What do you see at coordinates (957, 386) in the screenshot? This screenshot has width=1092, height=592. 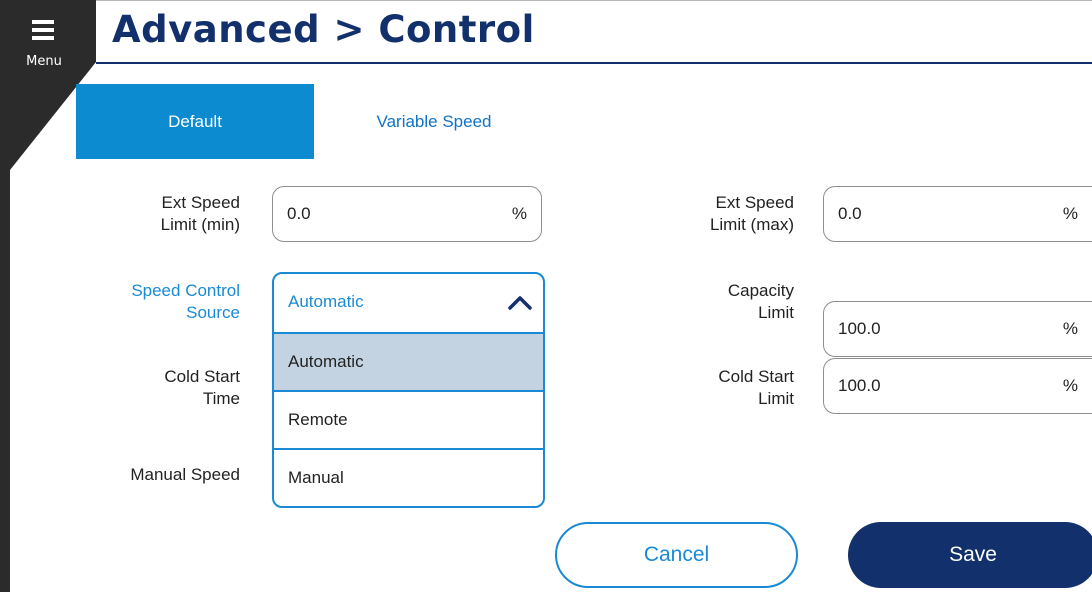 I see `cold-start-limit-field: 100.0 %` at bounding box center [957, 386].